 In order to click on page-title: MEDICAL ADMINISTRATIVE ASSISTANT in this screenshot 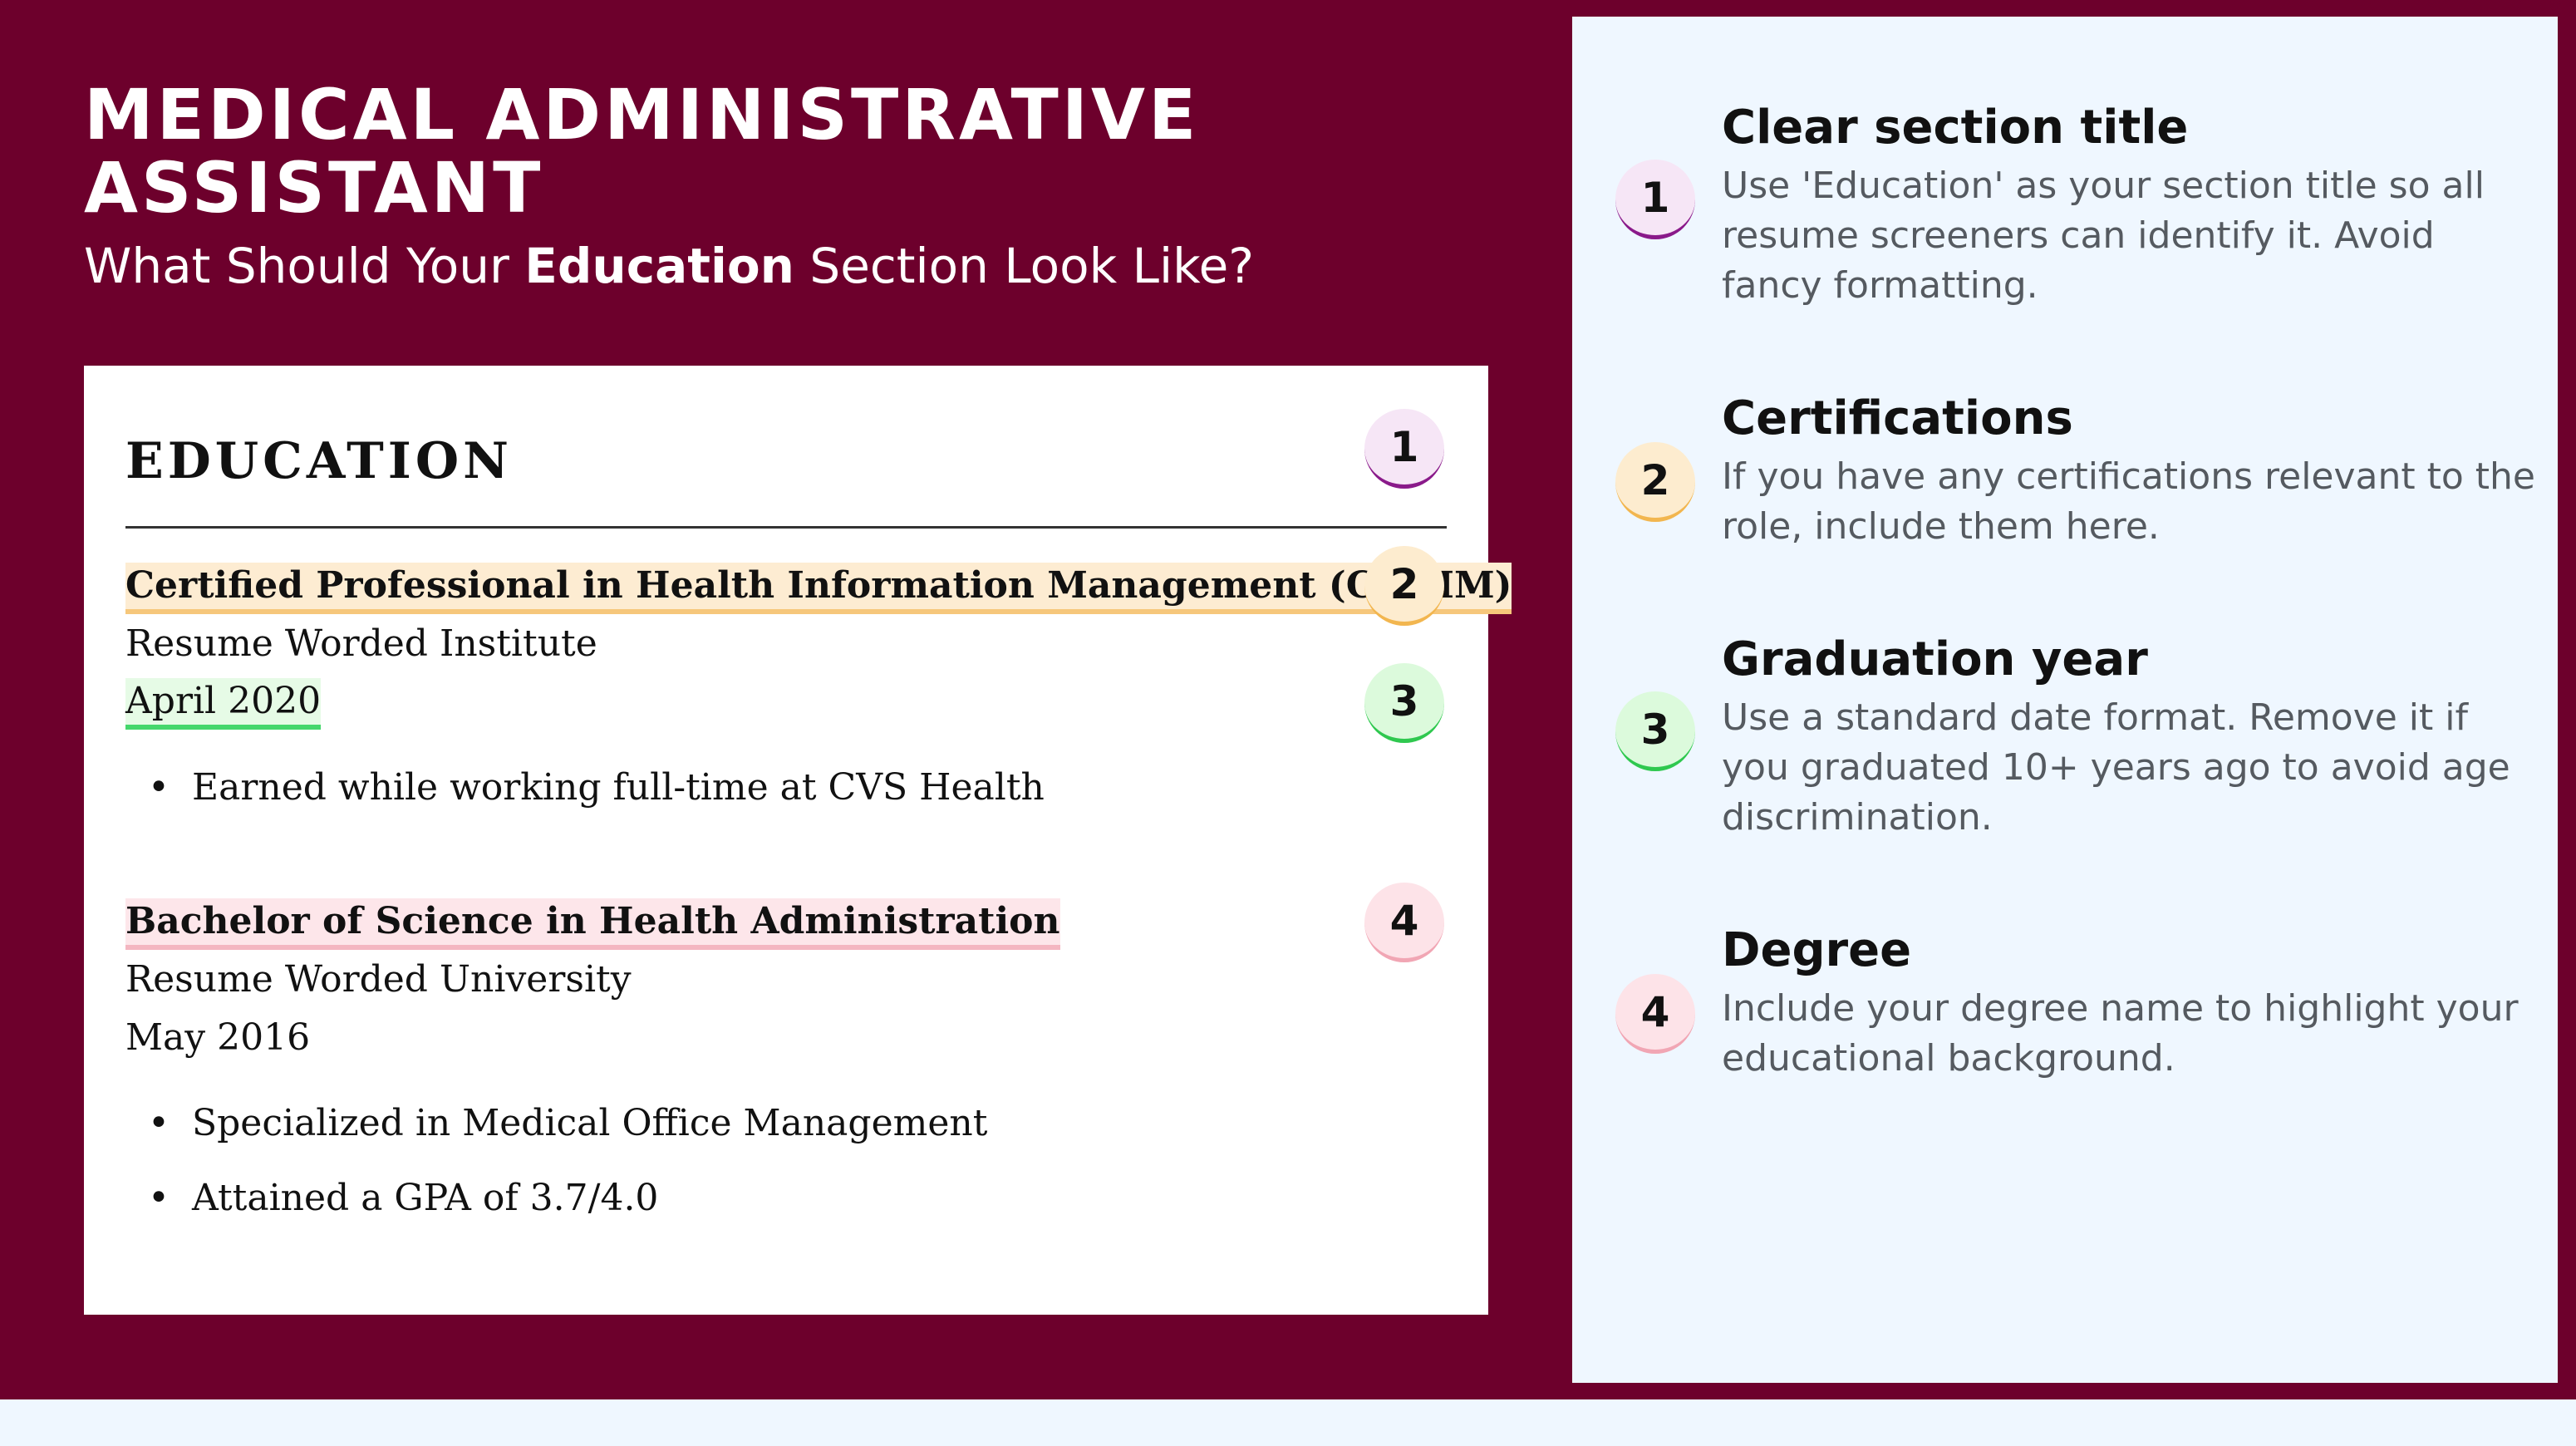, I will do `click(790, 151)`.